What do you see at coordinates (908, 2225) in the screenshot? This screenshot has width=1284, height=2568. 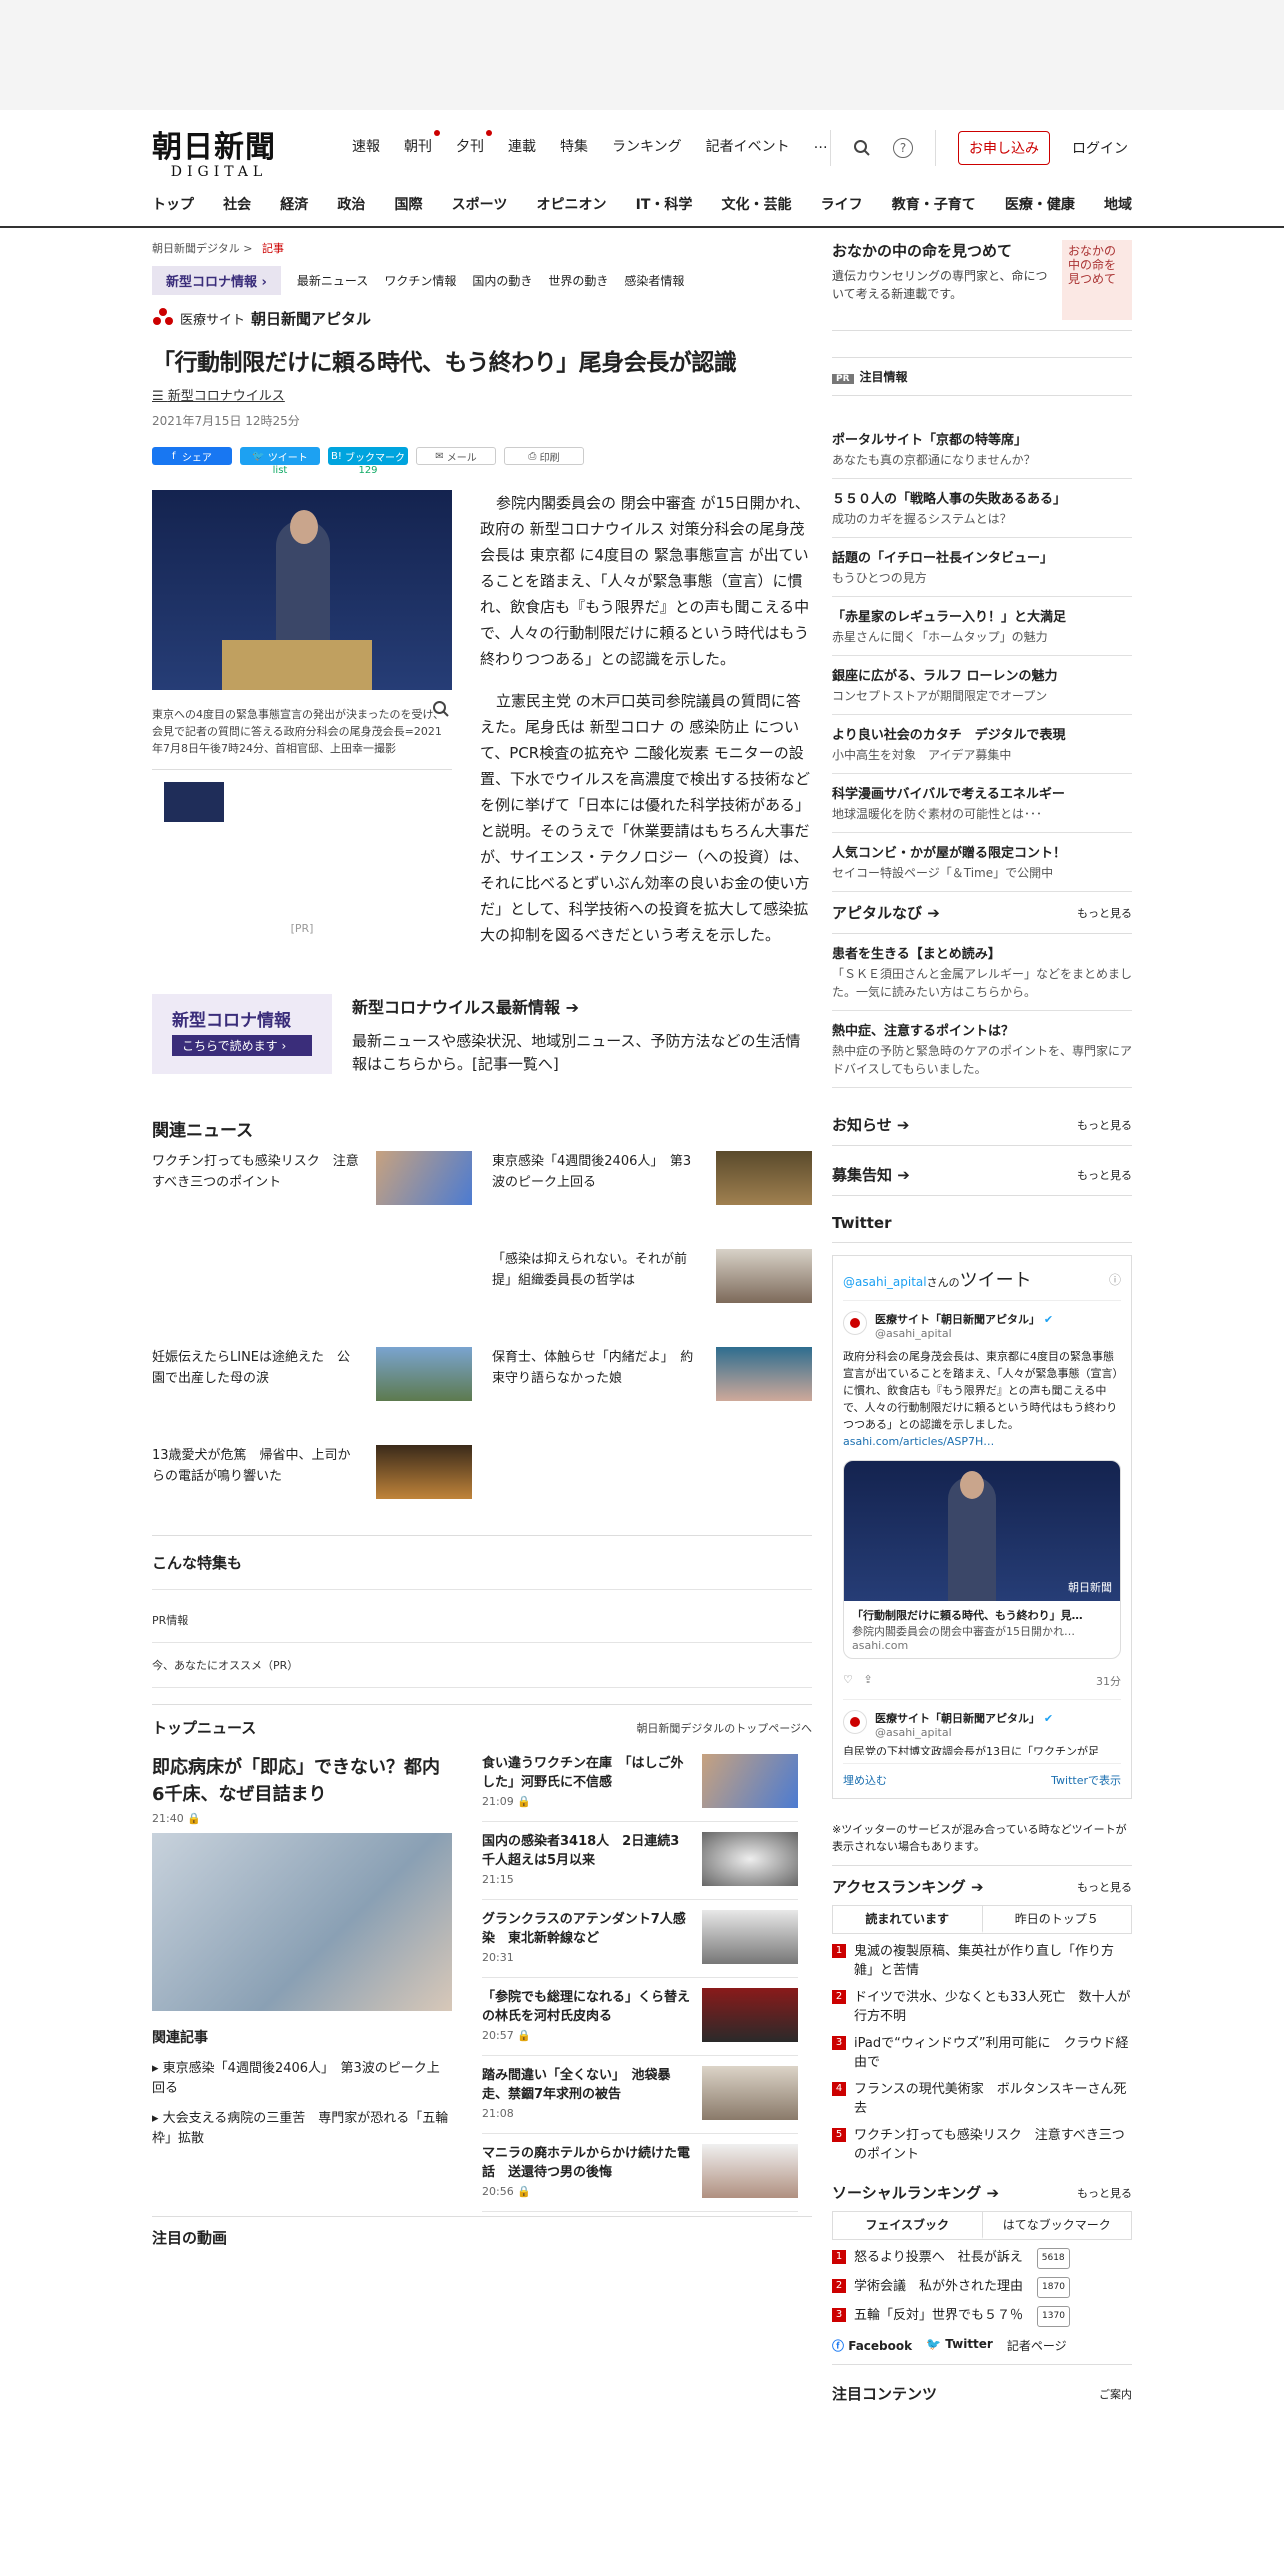 I see `tab-facebook: フェイスブック` at bounding box center [908, 2225].